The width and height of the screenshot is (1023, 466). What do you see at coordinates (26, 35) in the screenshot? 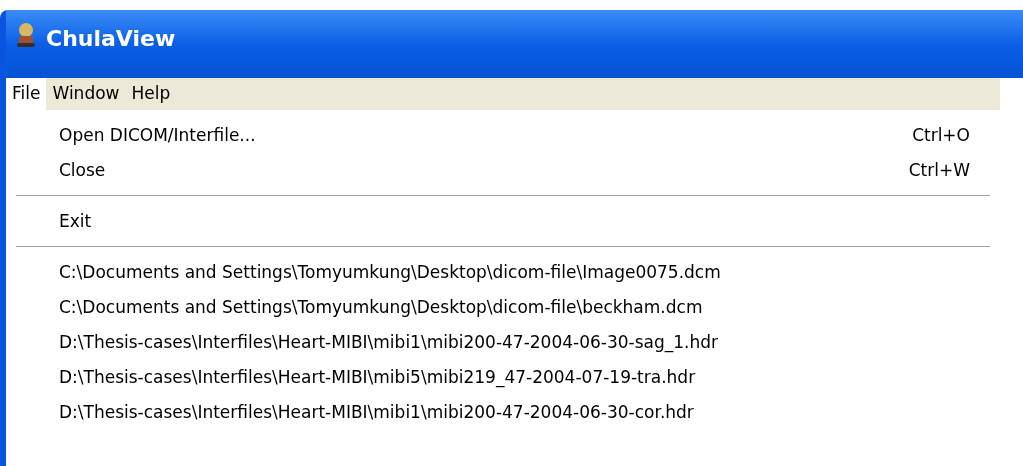
I see `app-icon` at bounding box center [26, 35].